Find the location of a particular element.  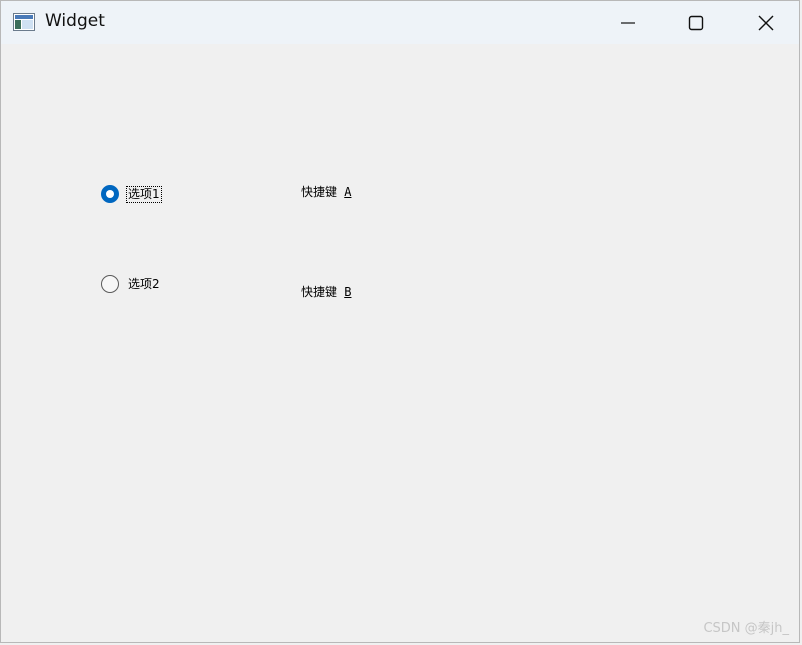

maximize-icon is located at coordinates (696, 22).